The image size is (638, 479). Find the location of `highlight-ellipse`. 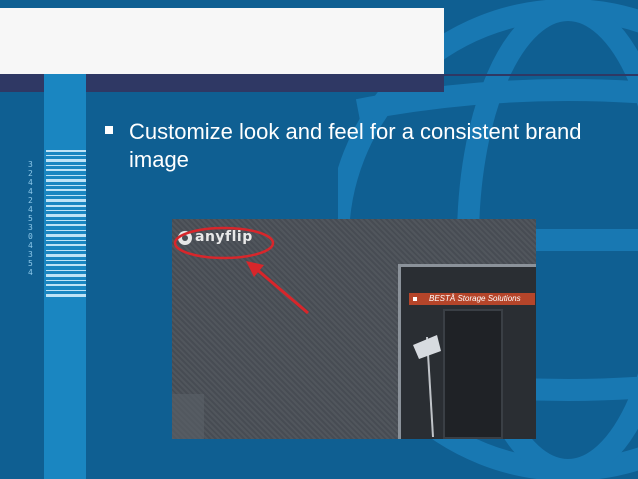

highlight-ellipse is located at coordinates (224, 243).